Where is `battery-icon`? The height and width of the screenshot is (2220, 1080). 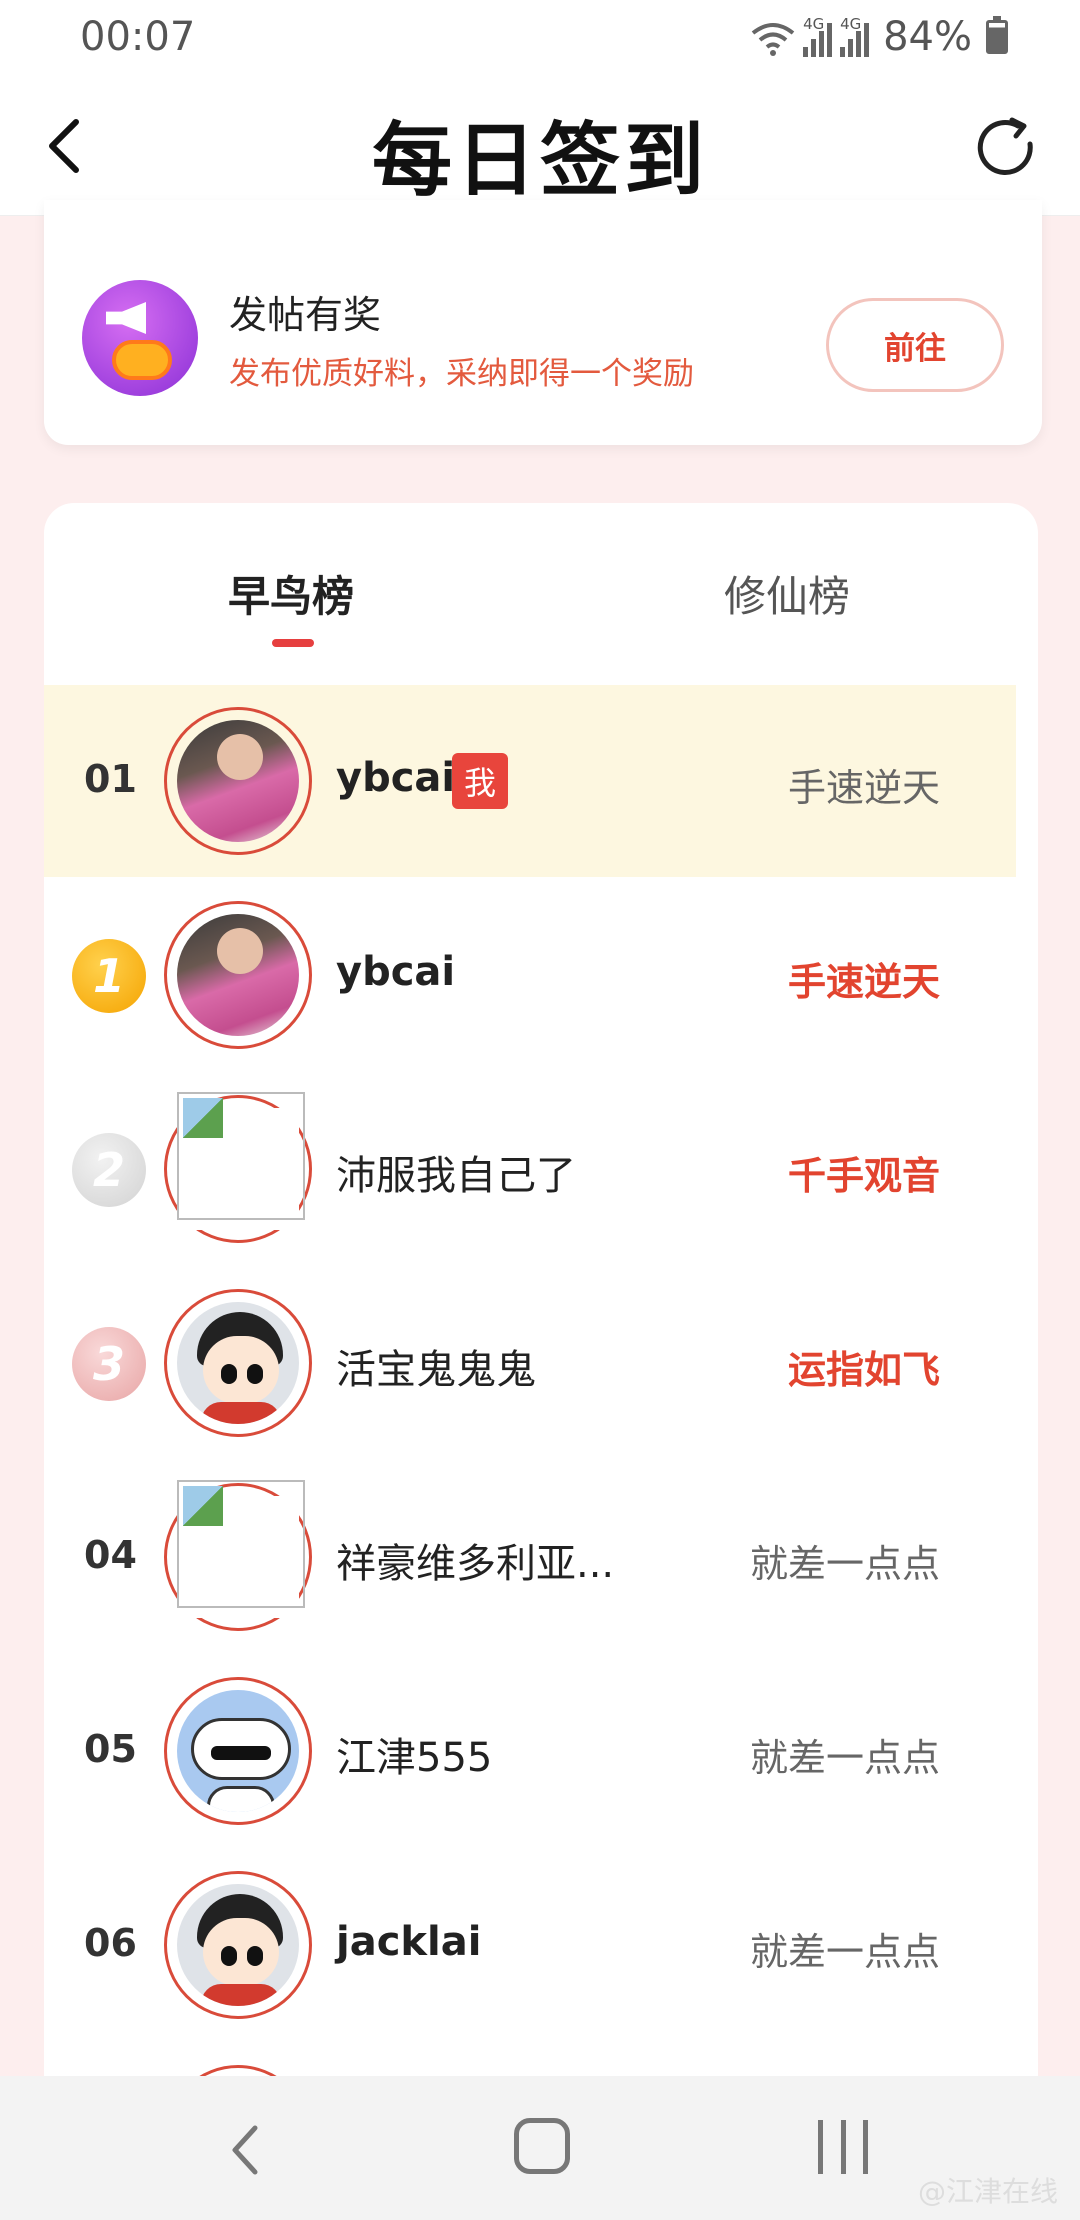
battery-icon is located at coordinates (997, 35).